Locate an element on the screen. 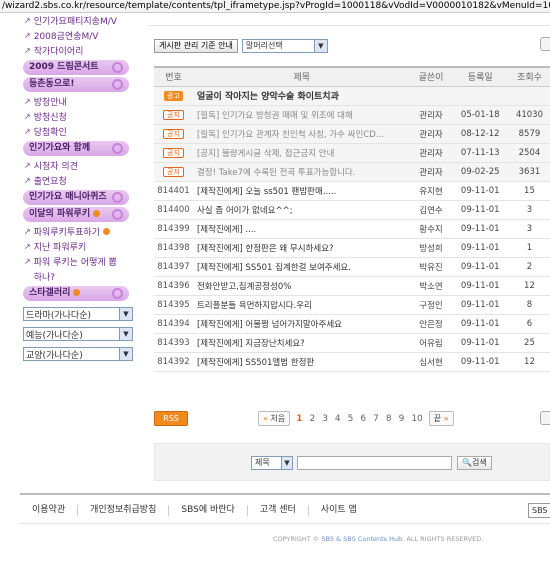 The height and width of the screenshot is (569, 550). post-title: [제작진에게] SS501 집계한걸 보여주세요. is located at coordinates (274, 267).